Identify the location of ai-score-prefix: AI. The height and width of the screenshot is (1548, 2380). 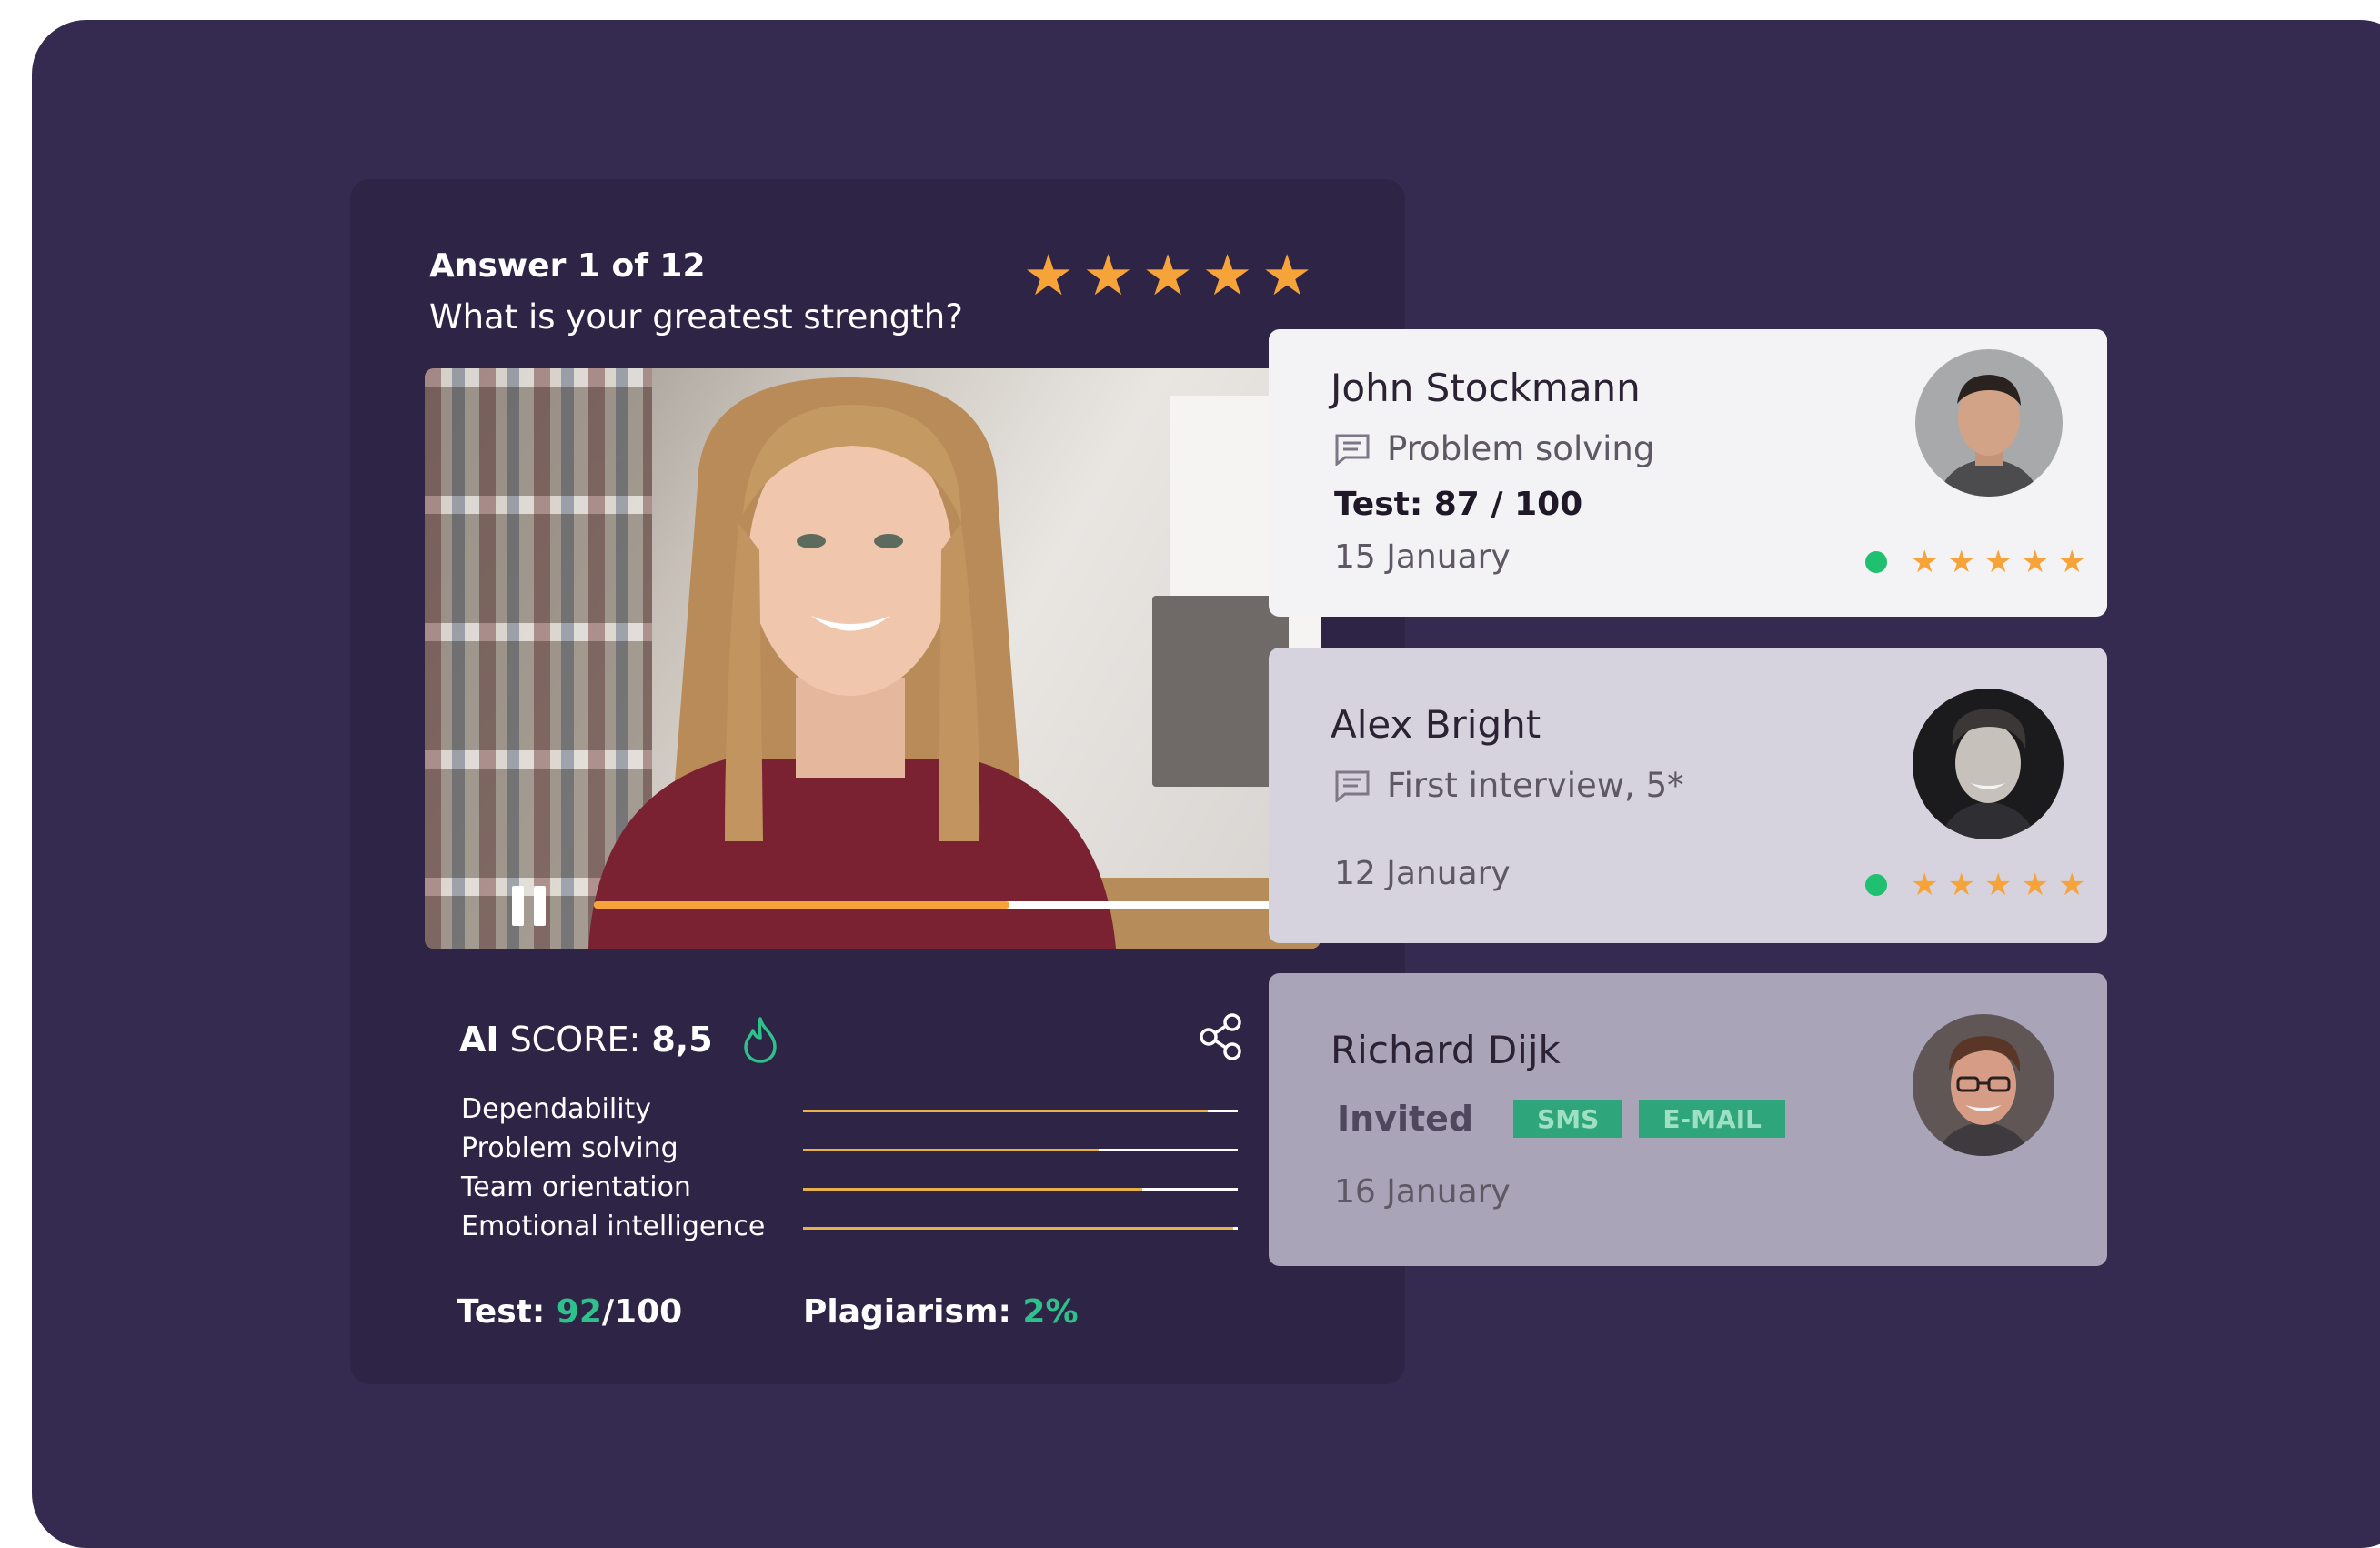
(479, 1040).